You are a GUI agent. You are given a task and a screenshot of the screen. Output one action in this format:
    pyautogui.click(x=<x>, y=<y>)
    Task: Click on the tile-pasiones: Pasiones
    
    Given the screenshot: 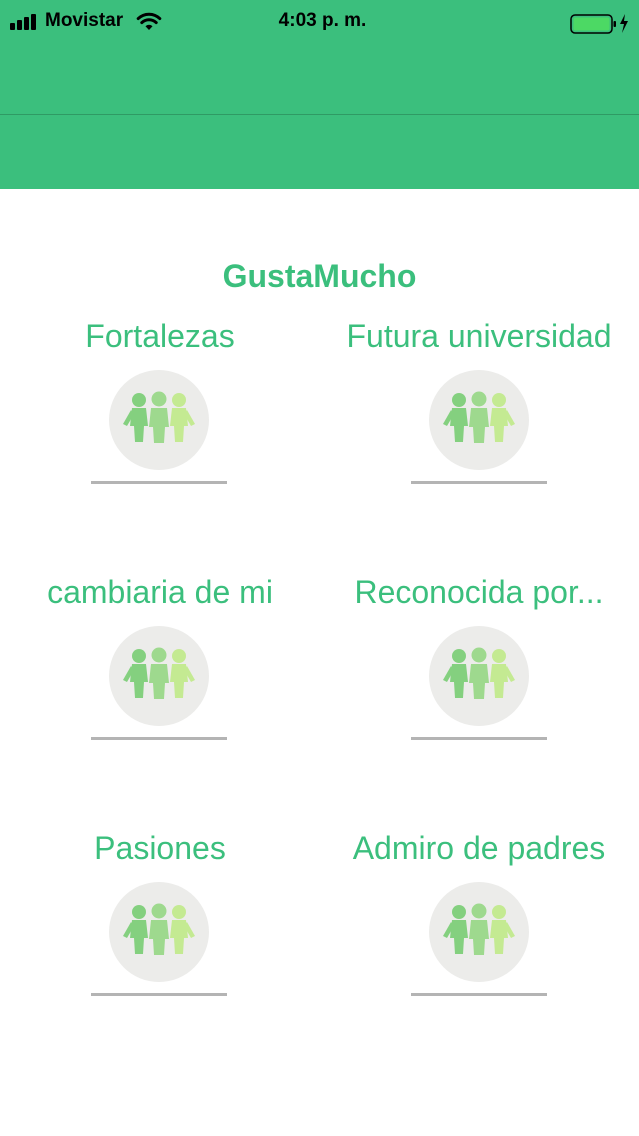 What is the action you would take?
    pyautogui.click(x=160, y=930)
    